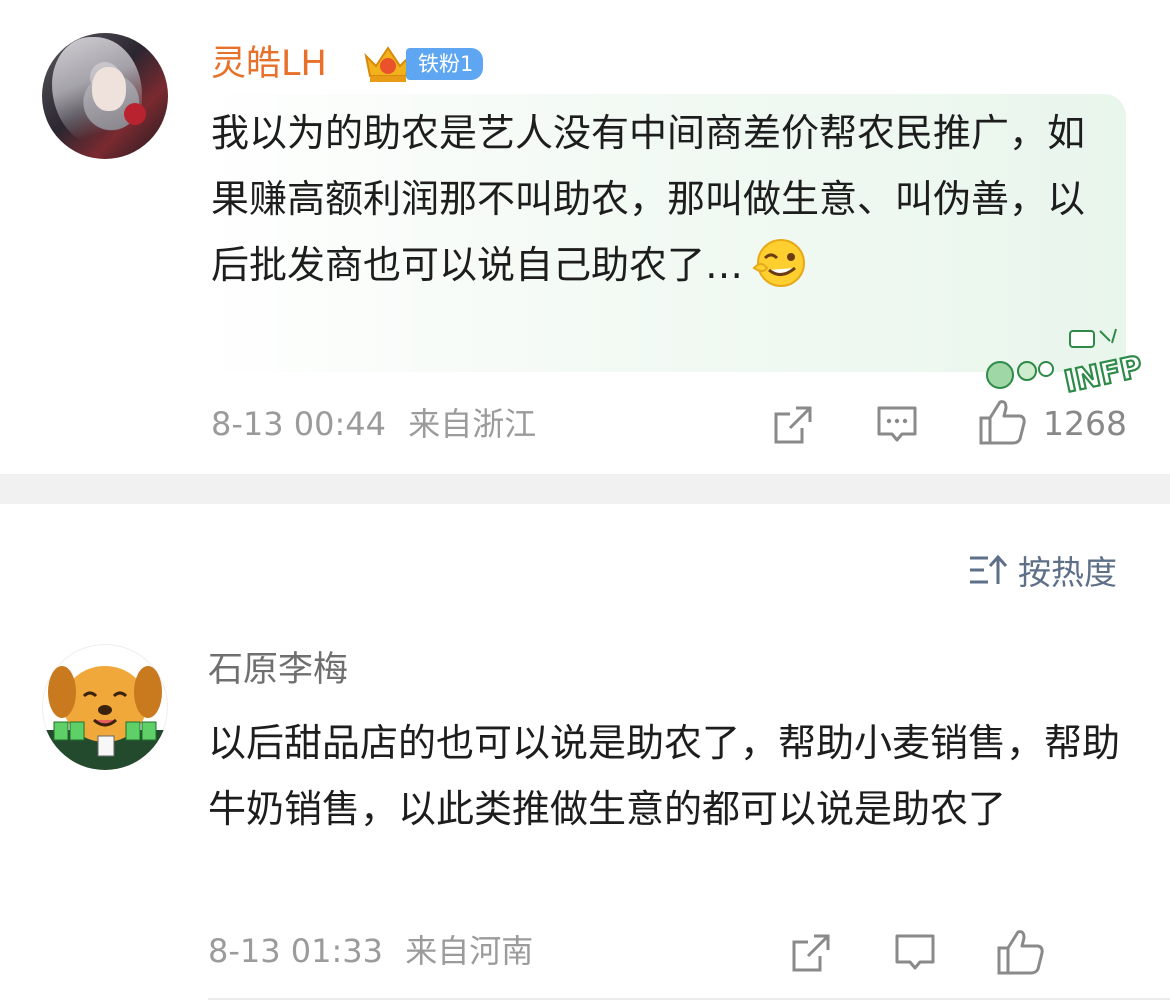  I want to click on avatar-face, so click(109, 89).